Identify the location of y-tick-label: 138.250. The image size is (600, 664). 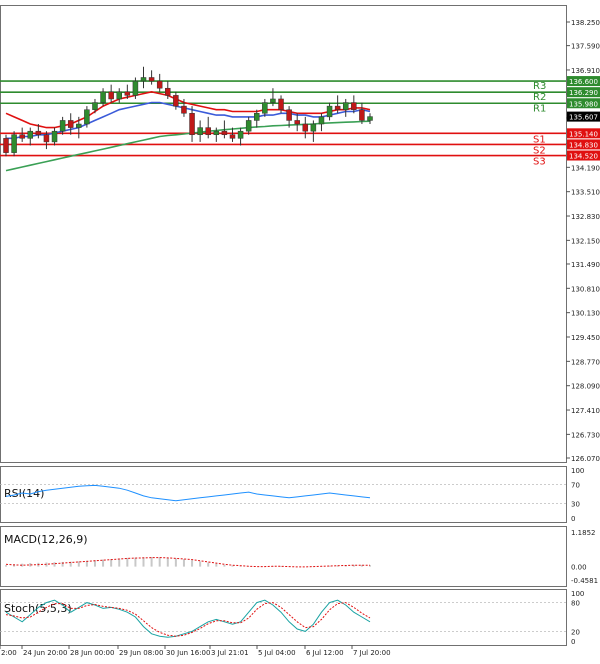
(585, 23).